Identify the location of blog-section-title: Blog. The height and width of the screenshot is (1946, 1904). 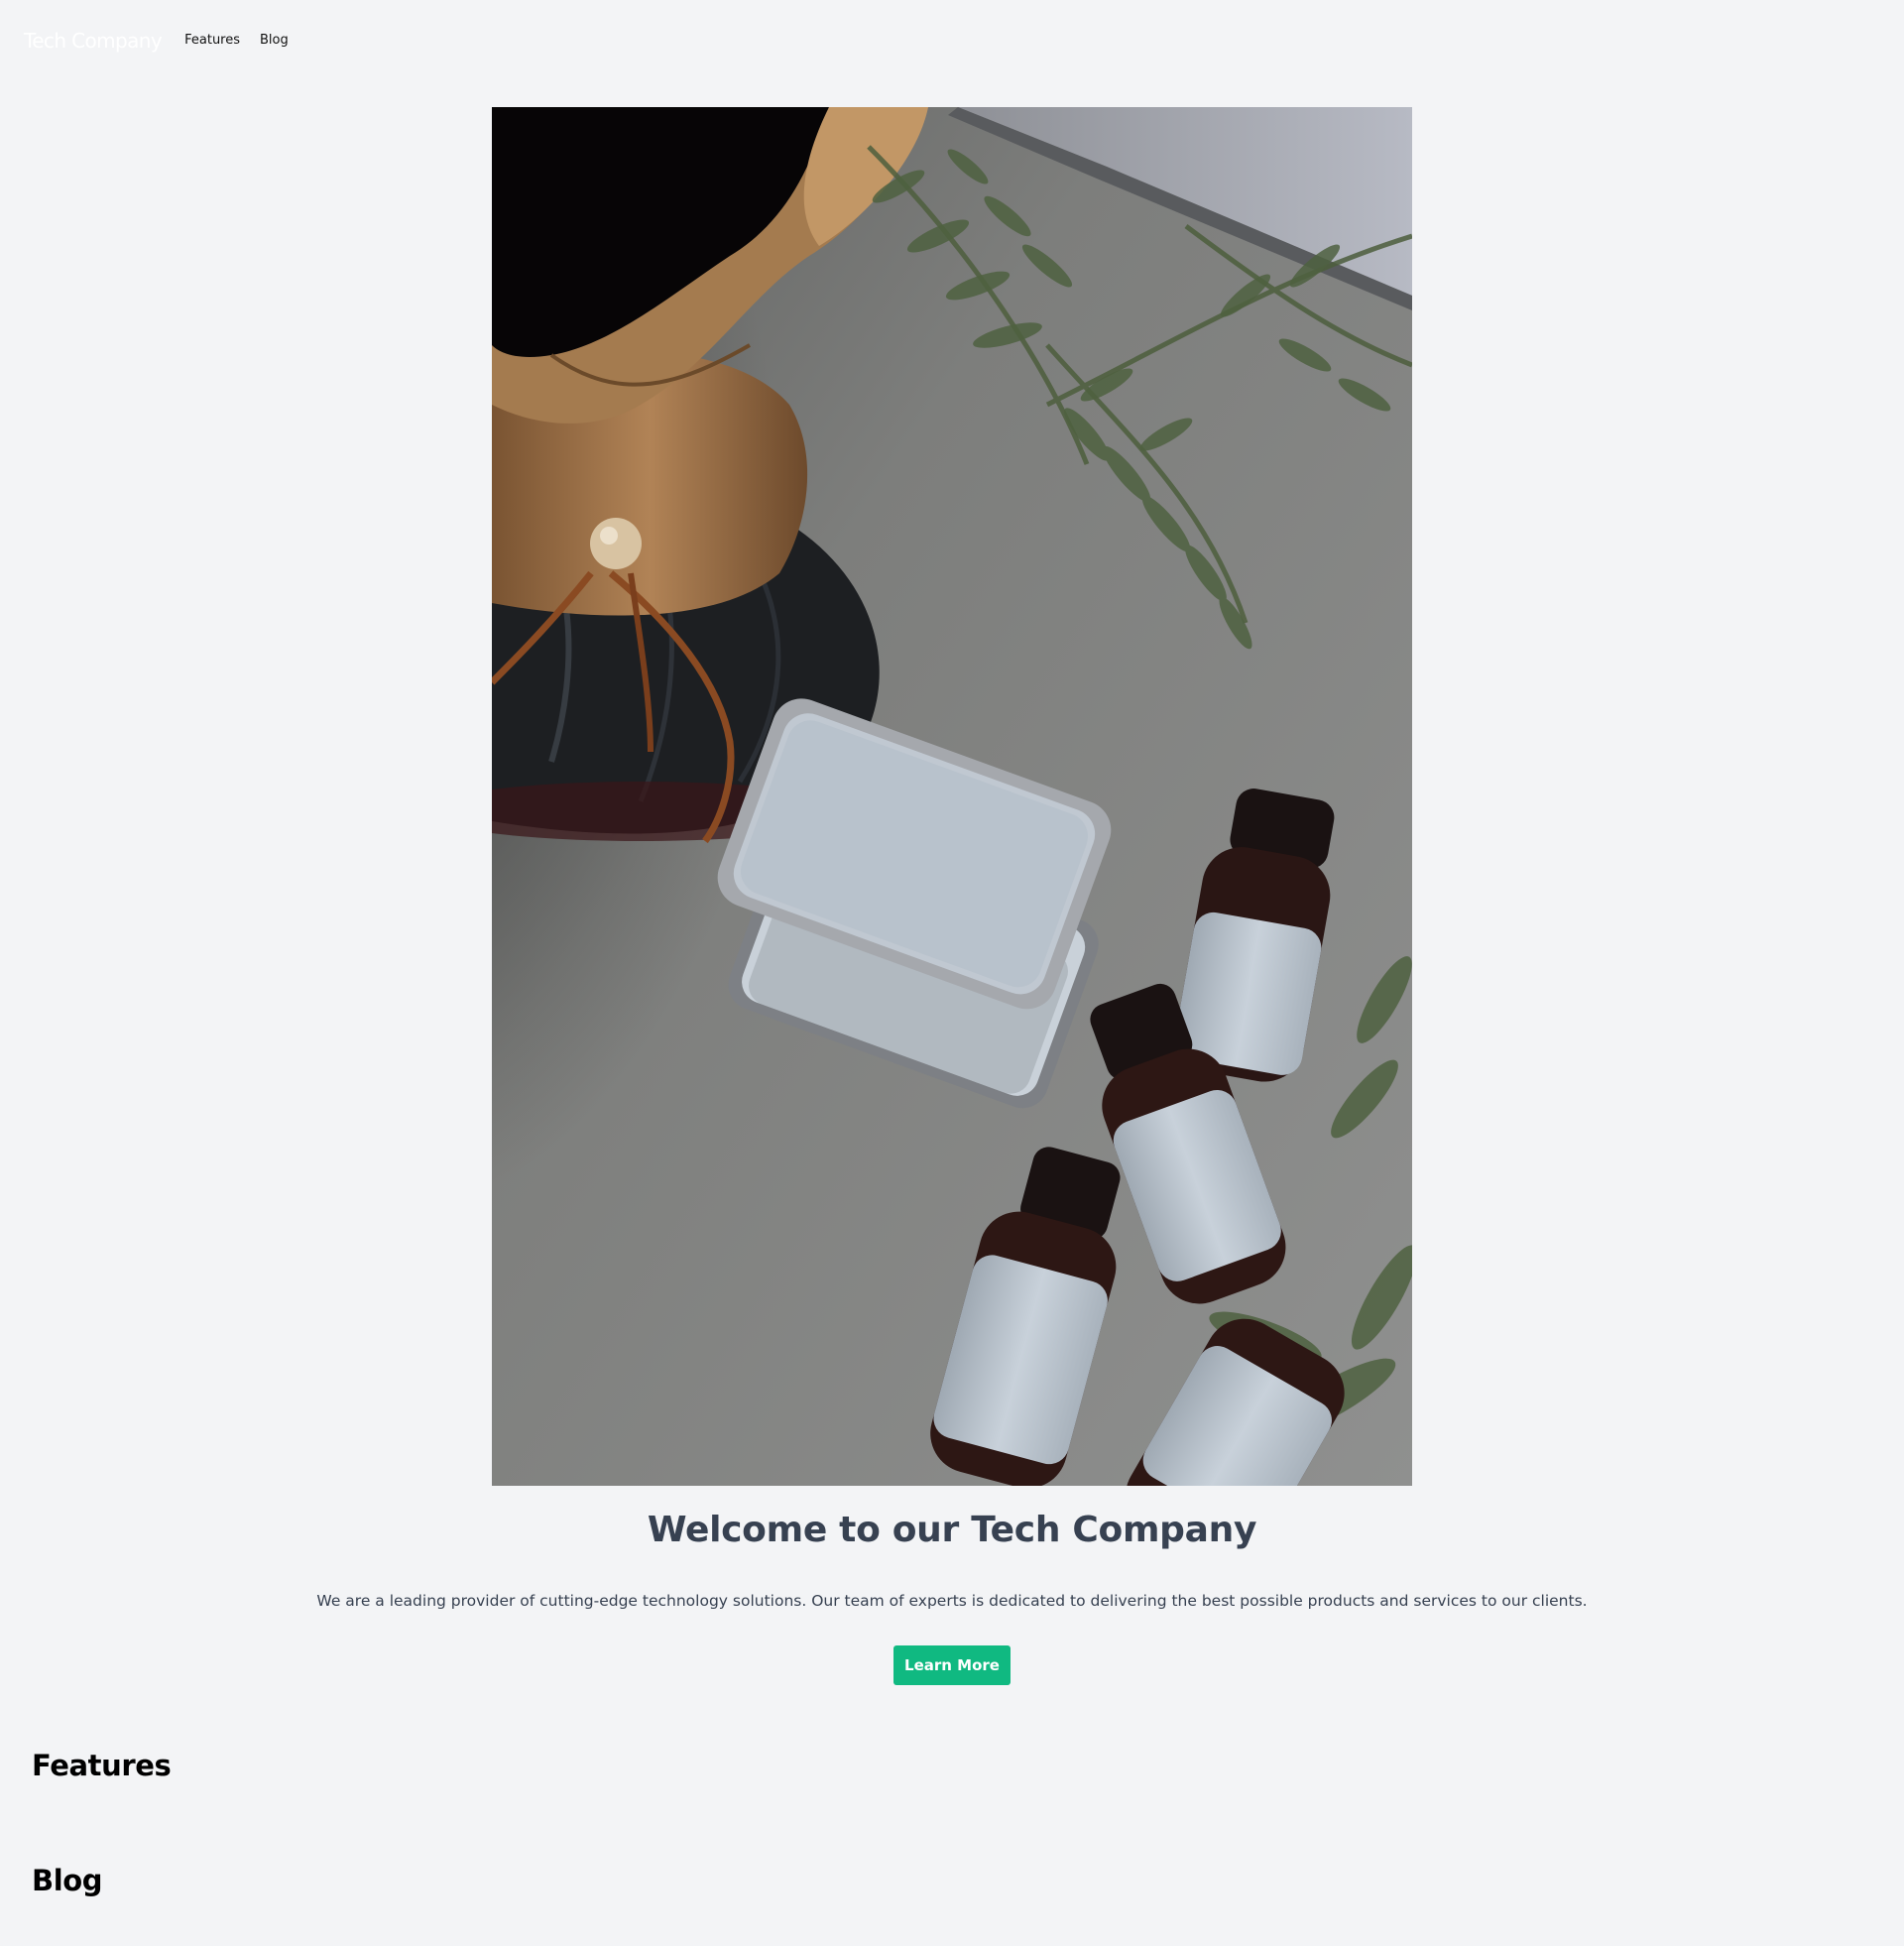
(67, 1880).